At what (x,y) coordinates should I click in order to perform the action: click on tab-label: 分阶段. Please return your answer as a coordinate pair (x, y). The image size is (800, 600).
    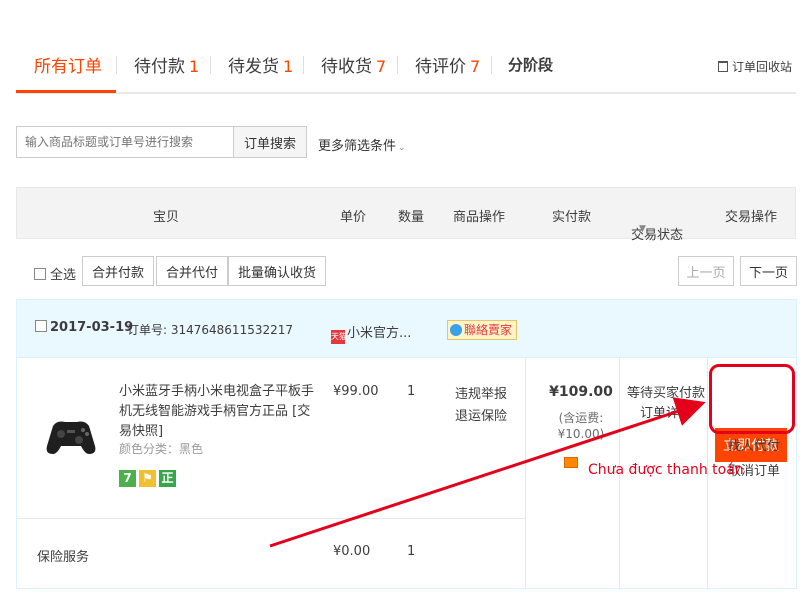
    Looking at the image, I should click on (531, 65).